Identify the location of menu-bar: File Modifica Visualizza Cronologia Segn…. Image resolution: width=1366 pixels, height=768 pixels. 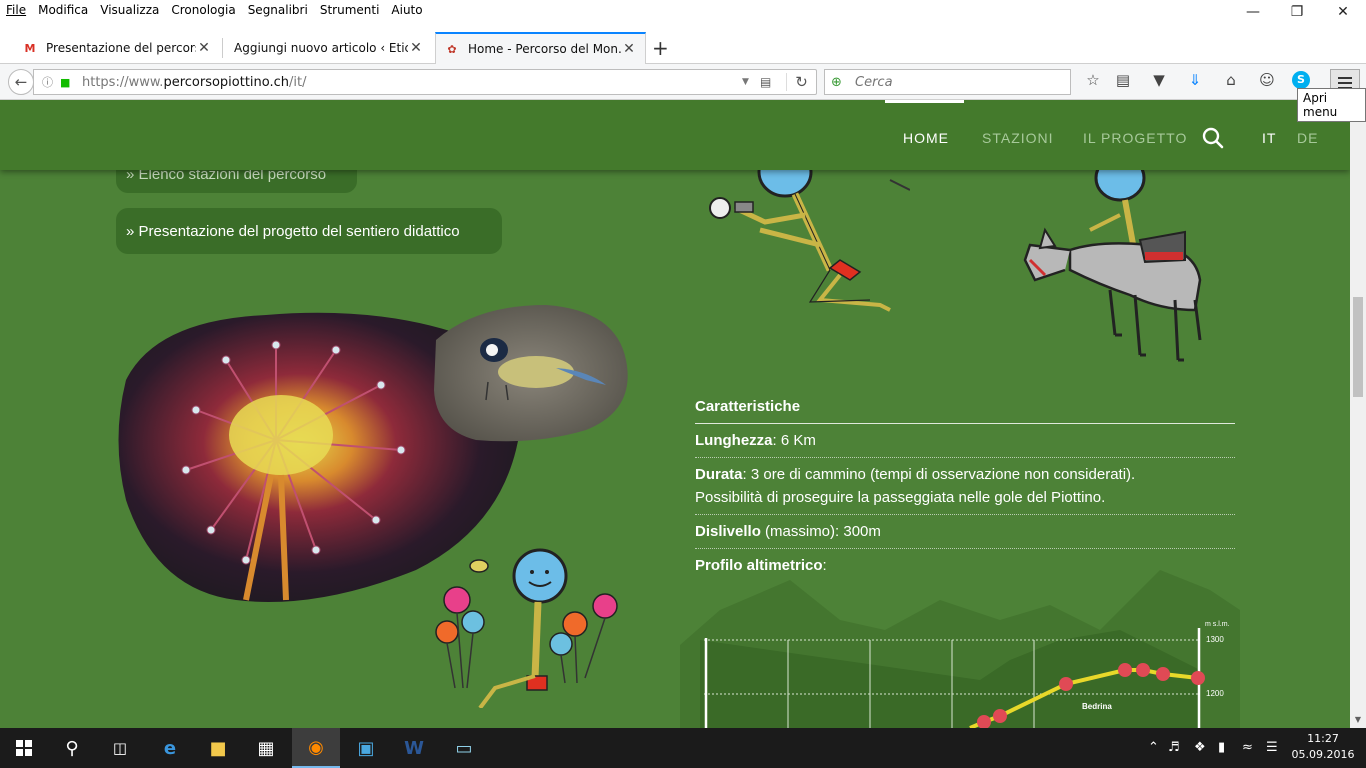
(683, 15).